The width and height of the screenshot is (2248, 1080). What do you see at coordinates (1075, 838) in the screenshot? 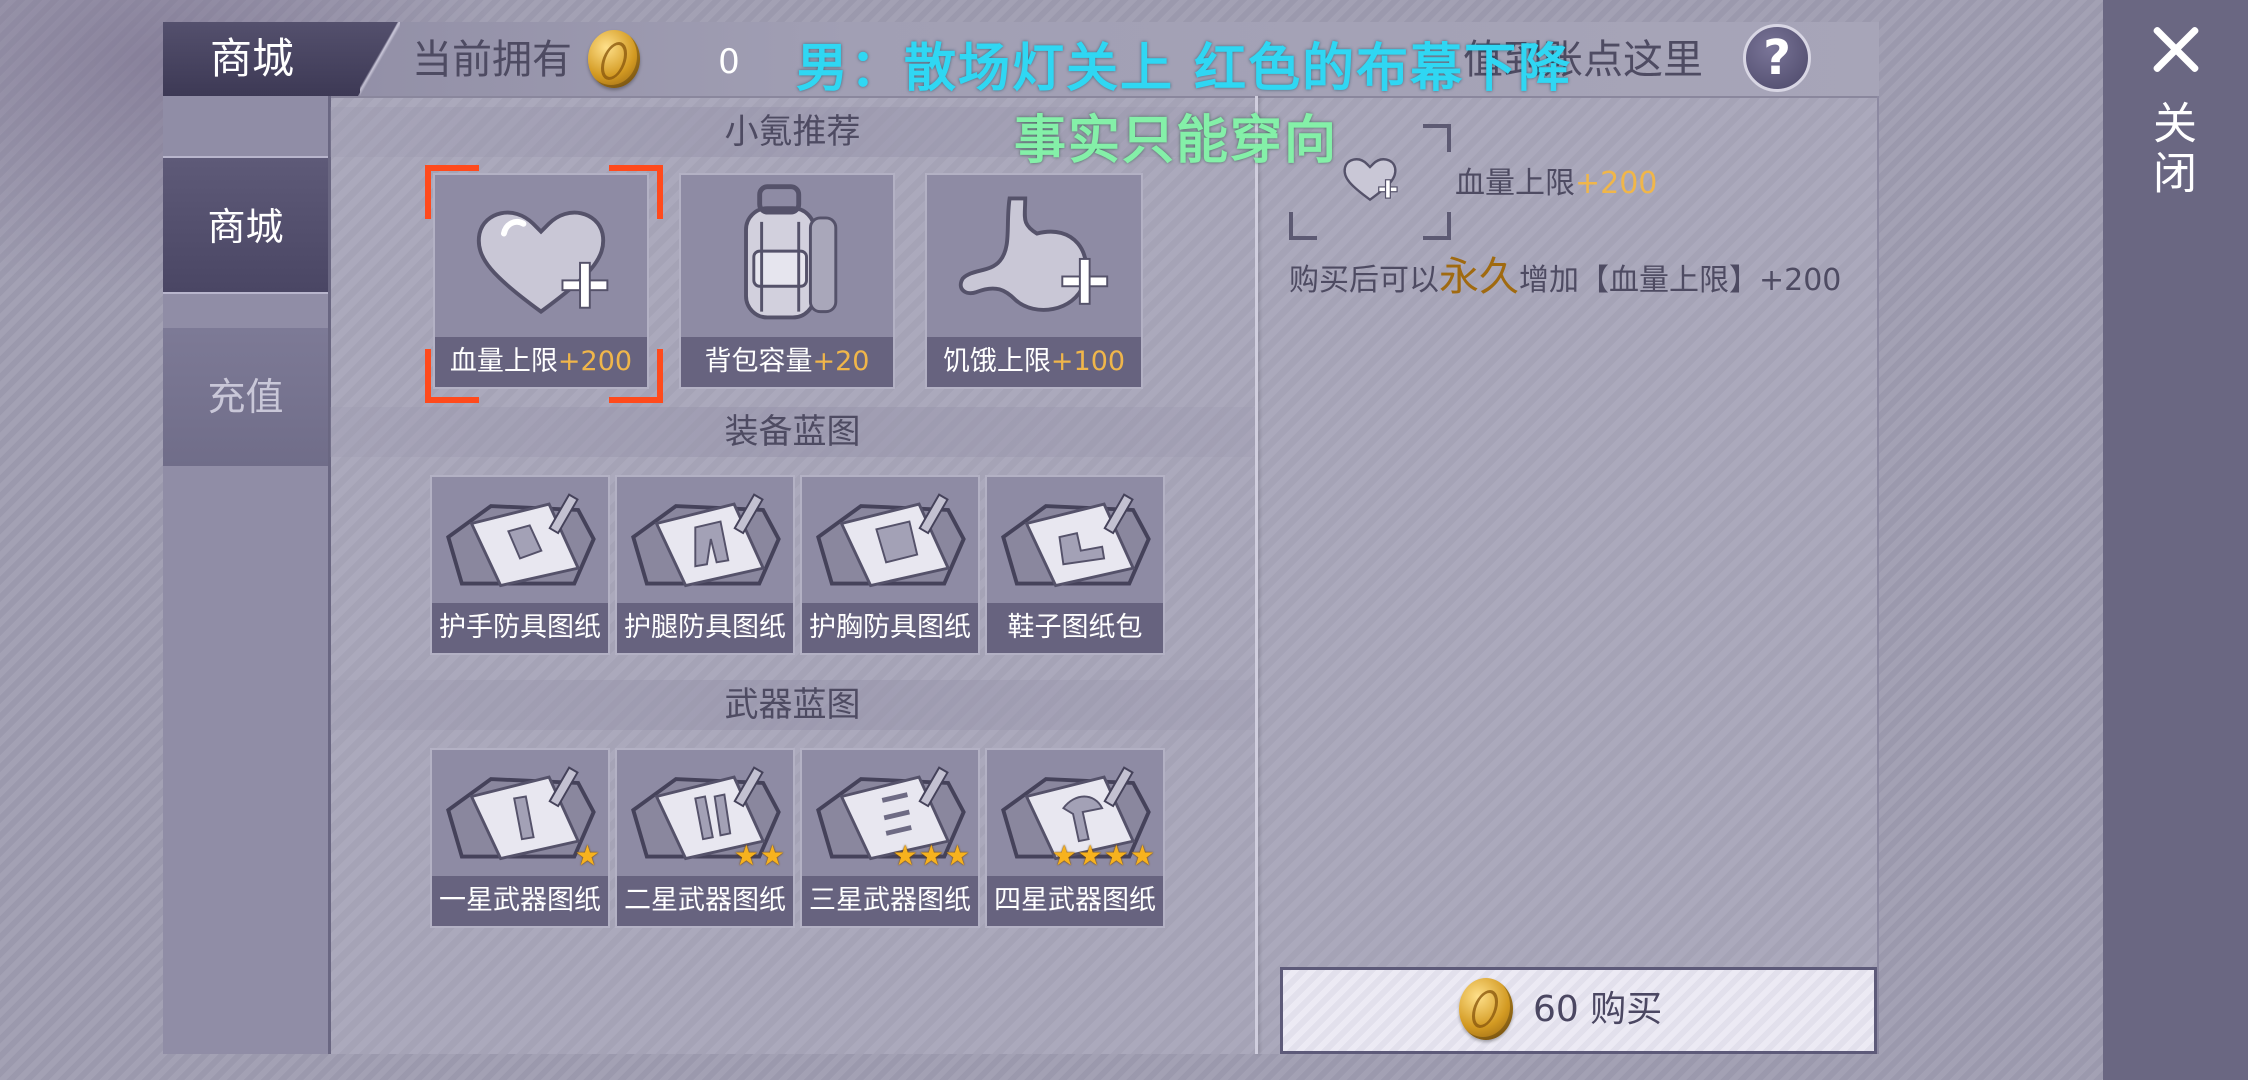
I see `item-card-weapon-4star: ★ ★ ★ ★ 四星武器图纸` at bounding box center [1075, 838].